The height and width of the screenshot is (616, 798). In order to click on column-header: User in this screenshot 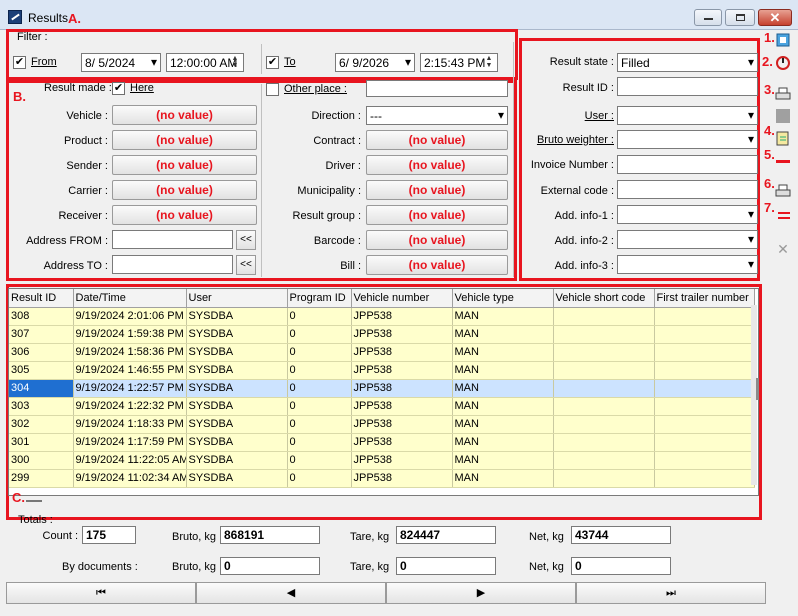, I will do `click(237, 298)`.